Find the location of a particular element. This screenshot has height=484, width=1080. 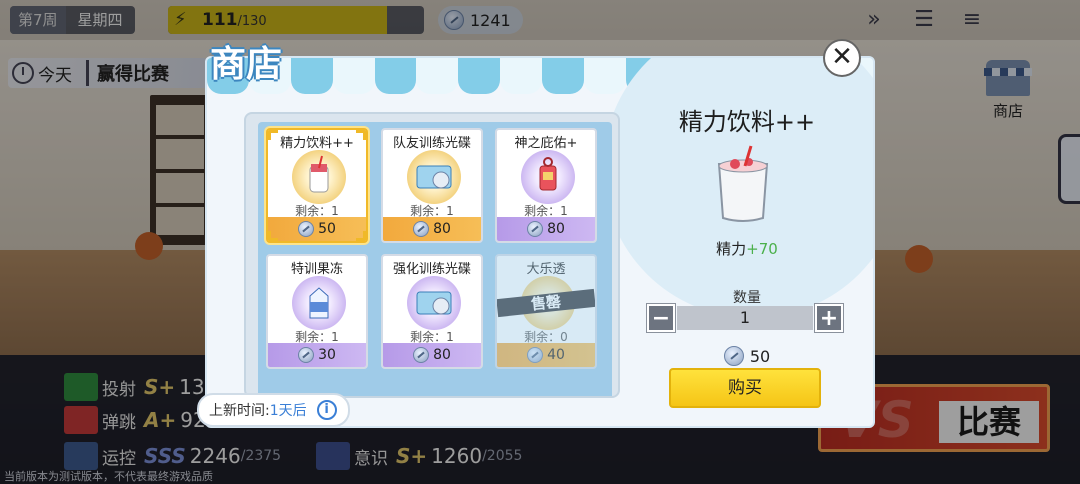

quantity-decrease-button: − is located at coordinates (661, 318).